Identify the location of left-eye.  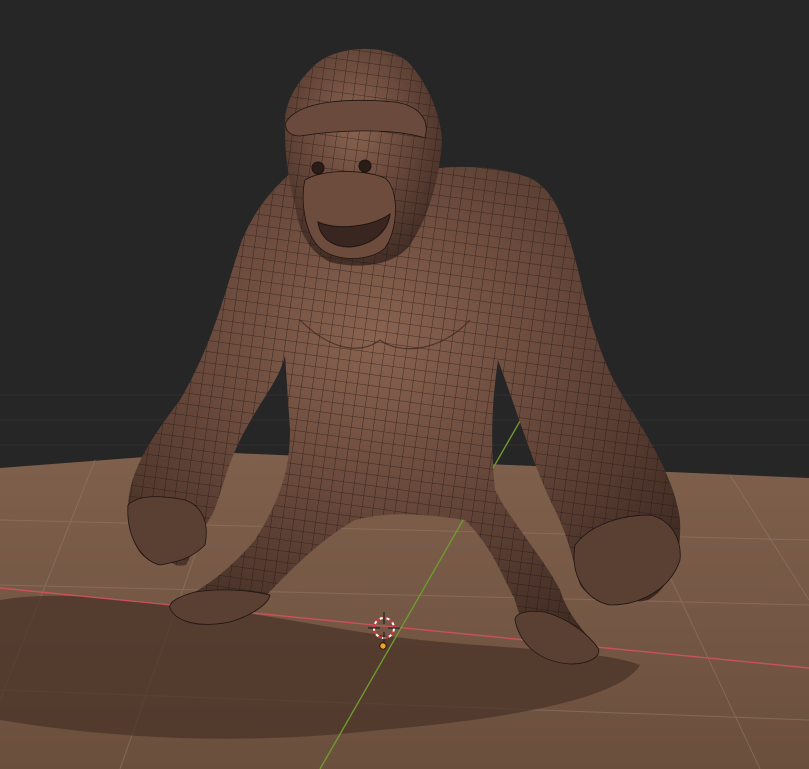
(318, 168).